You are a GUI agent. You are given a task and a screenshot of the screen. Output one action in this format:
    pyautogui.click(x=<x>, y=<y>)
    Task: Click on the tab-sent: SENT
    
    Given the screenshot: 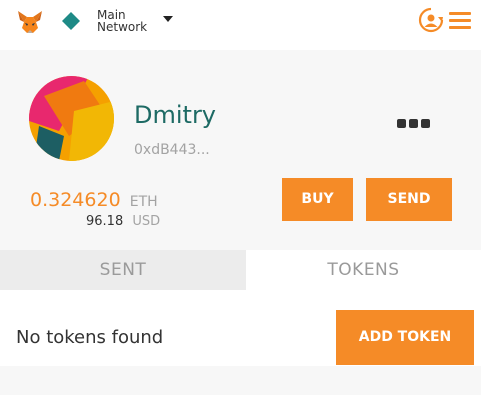 What is the action you would take?
    pyautogui.click(x=123, y=270)
    